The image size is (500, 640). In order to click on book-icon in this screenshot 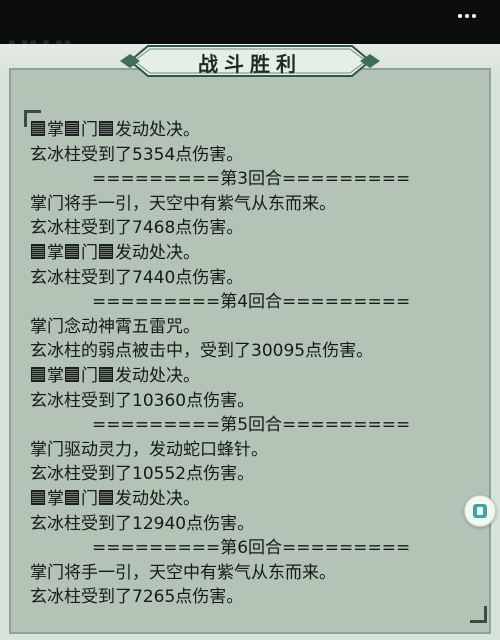, I will do `click(480, 511)`.